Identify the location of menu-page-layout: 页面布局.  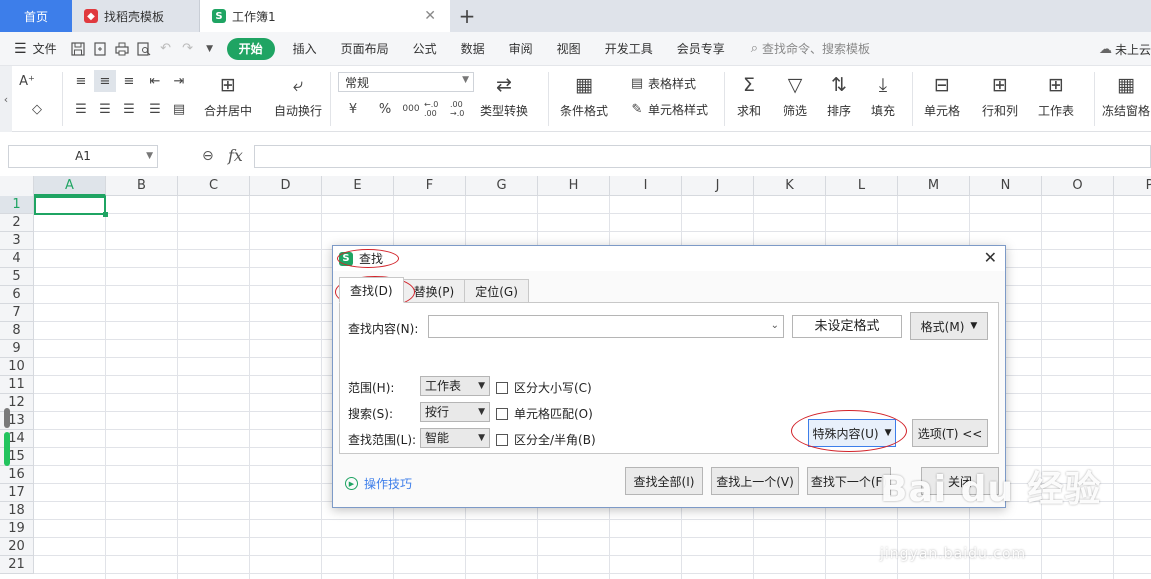
(365, 49).